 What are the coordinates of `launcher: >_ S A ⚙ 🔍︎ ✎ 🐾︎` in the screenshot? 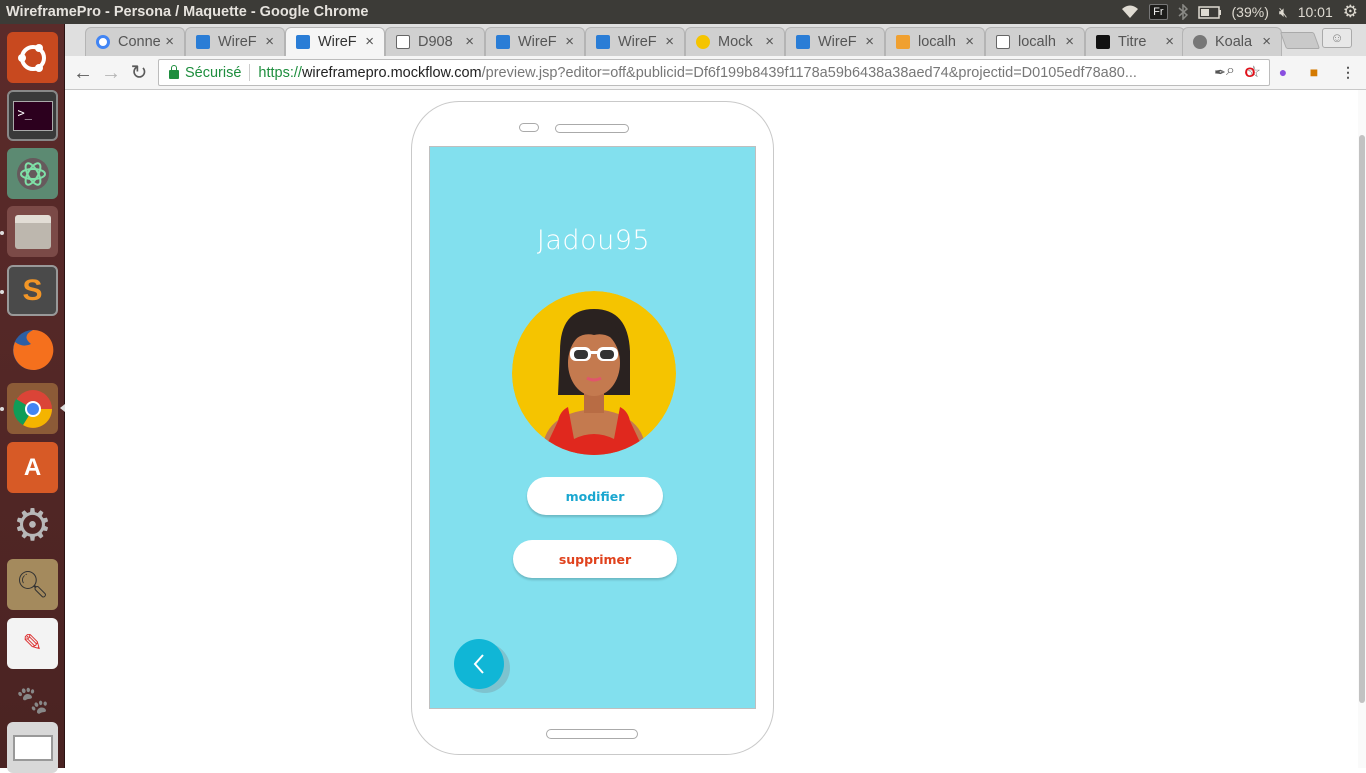 It's located at (32, 398).